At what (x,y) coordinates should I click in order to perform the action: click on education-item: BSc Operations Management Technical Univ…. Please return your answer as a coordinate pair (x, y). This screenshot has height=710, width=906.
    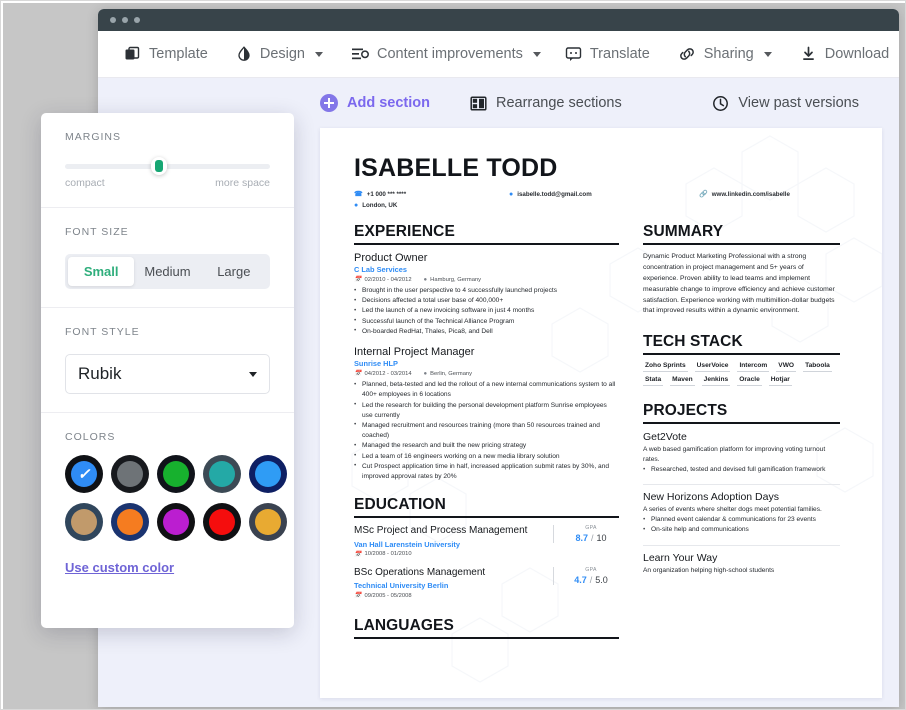
    Looking at the image, I should click on (486, 583).